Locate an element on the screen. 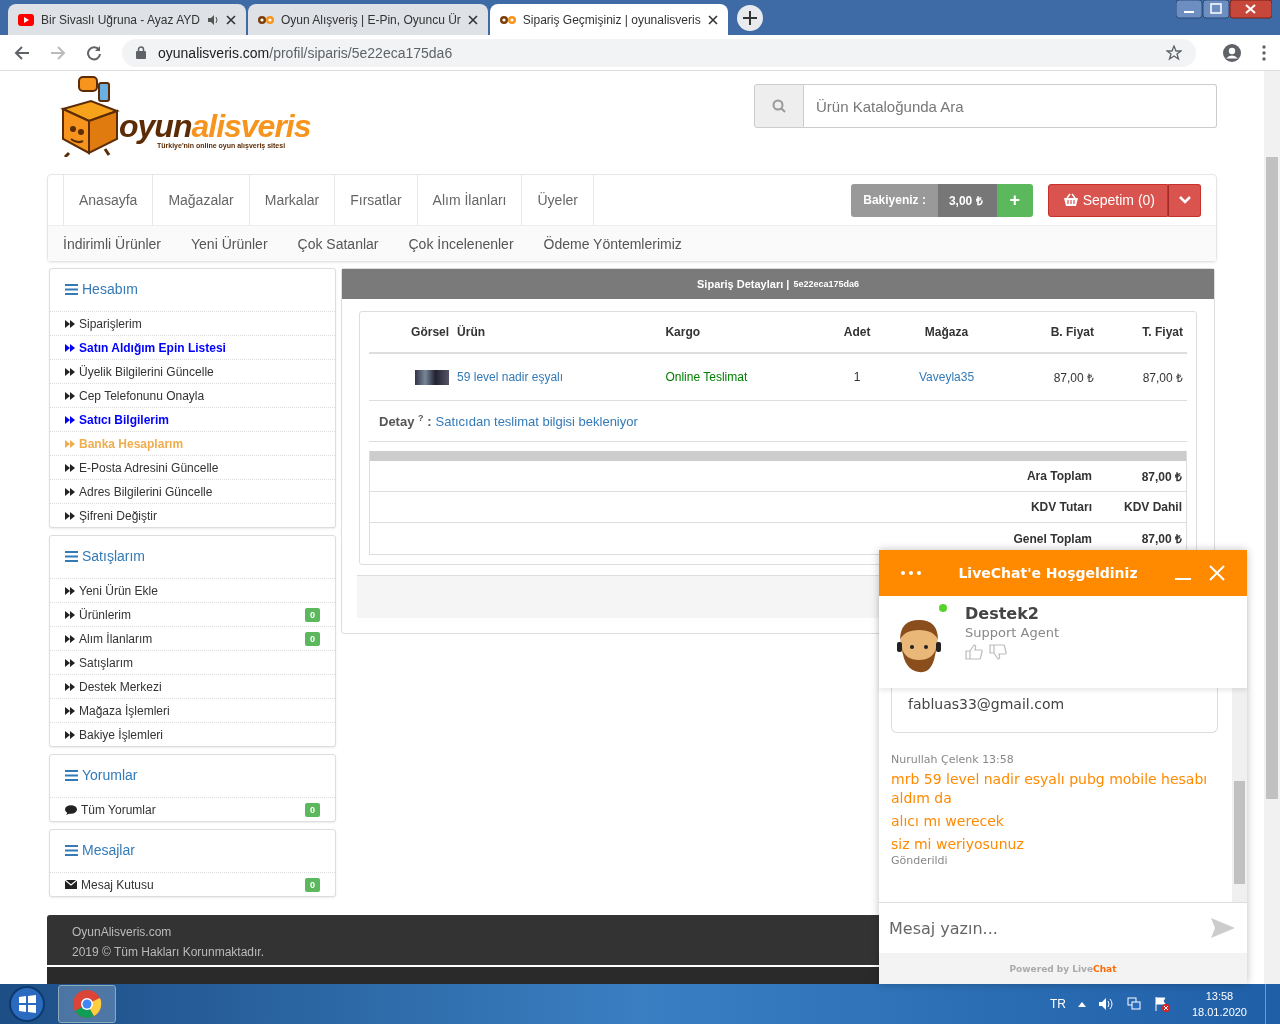  lock-icon is located at coordinates (141, 52).